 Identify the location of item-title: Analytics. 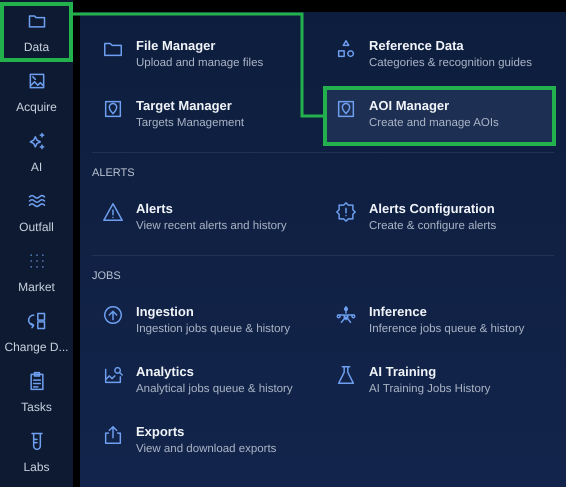
(165, 371).